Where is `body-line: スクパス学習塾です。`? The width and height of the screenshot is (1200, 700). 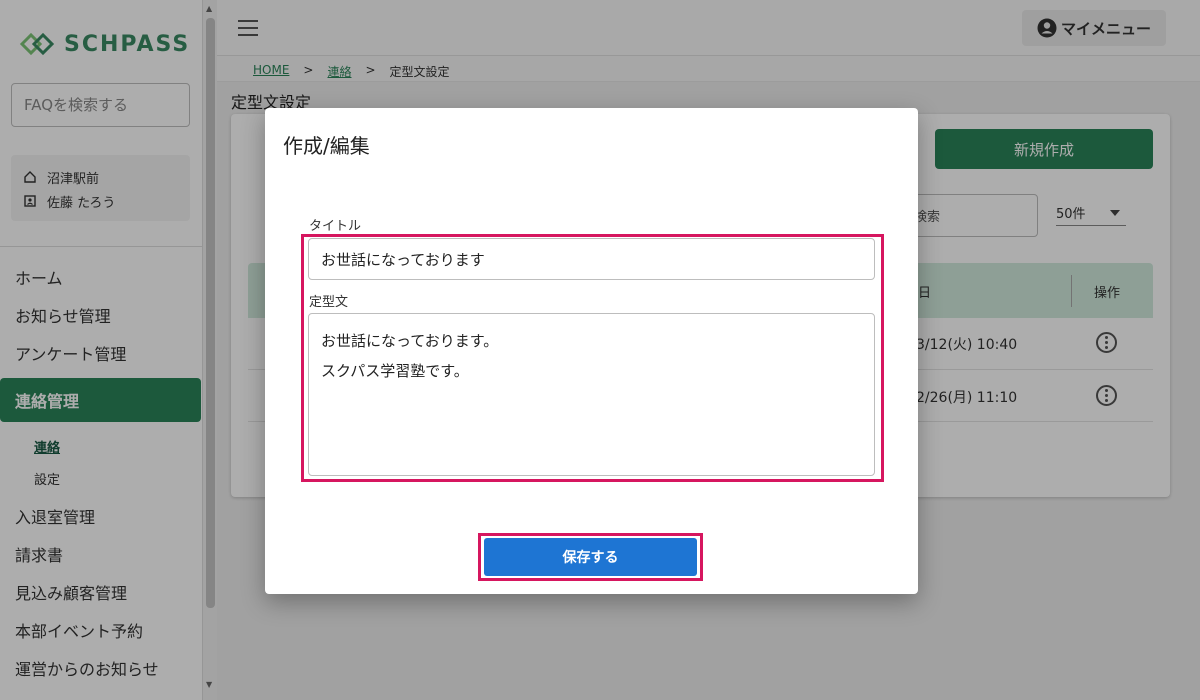
body-line: スクパス学習塾です。 is located at coordinates (395, 371).